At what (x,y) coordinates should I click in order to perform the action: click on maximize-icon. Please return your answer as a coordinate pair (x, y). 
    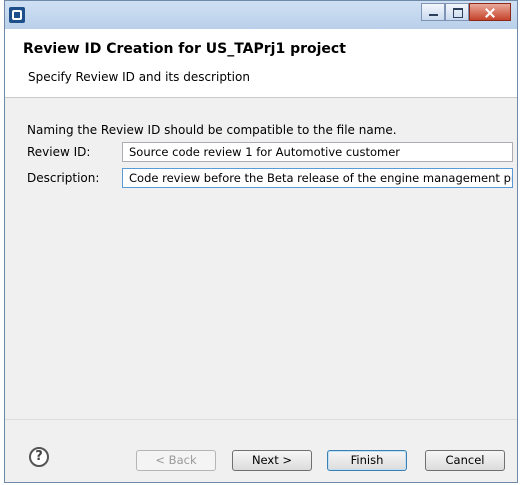
    Looking at the image, I should click on (457, 12).